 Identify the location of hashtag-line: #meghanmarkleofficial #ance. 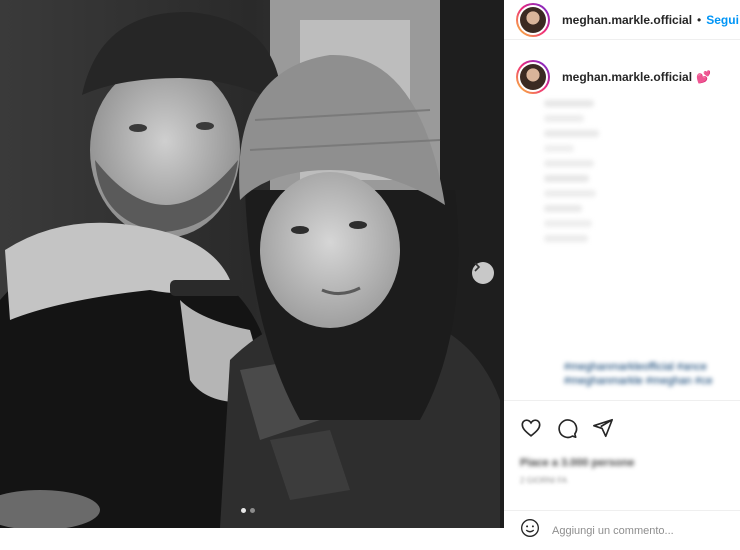
(652, 367).